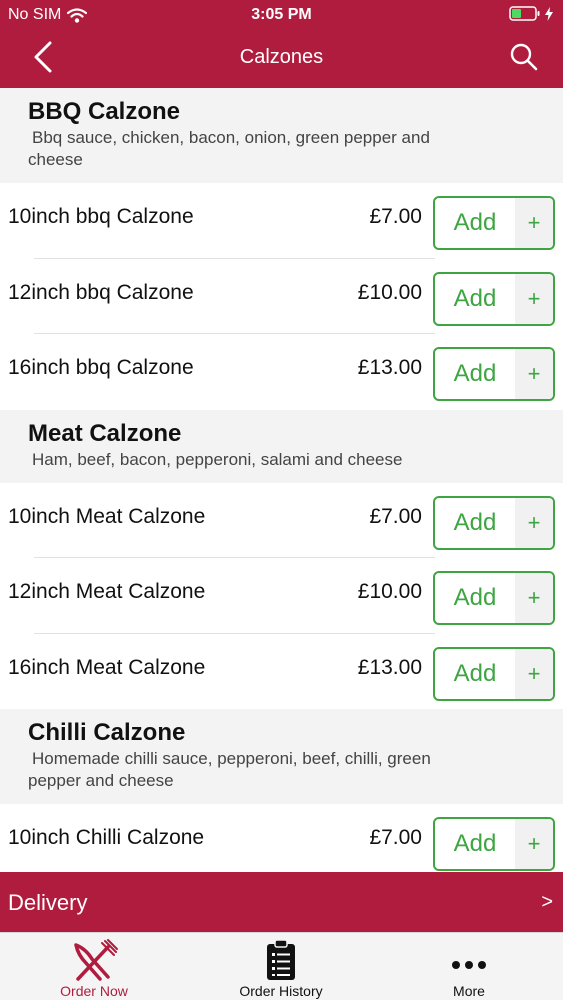  I want to click on menu-item-row: 16inch bbq Calzone £13.00 Add +, so click(281, 372).